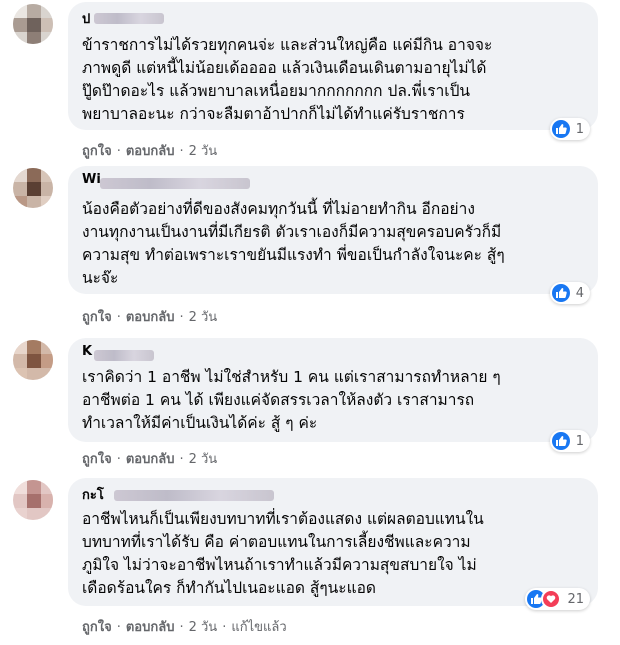 The height and width of the screenshot is (645, 620). I want to click on commenter-name: ป, so click(86, 18).